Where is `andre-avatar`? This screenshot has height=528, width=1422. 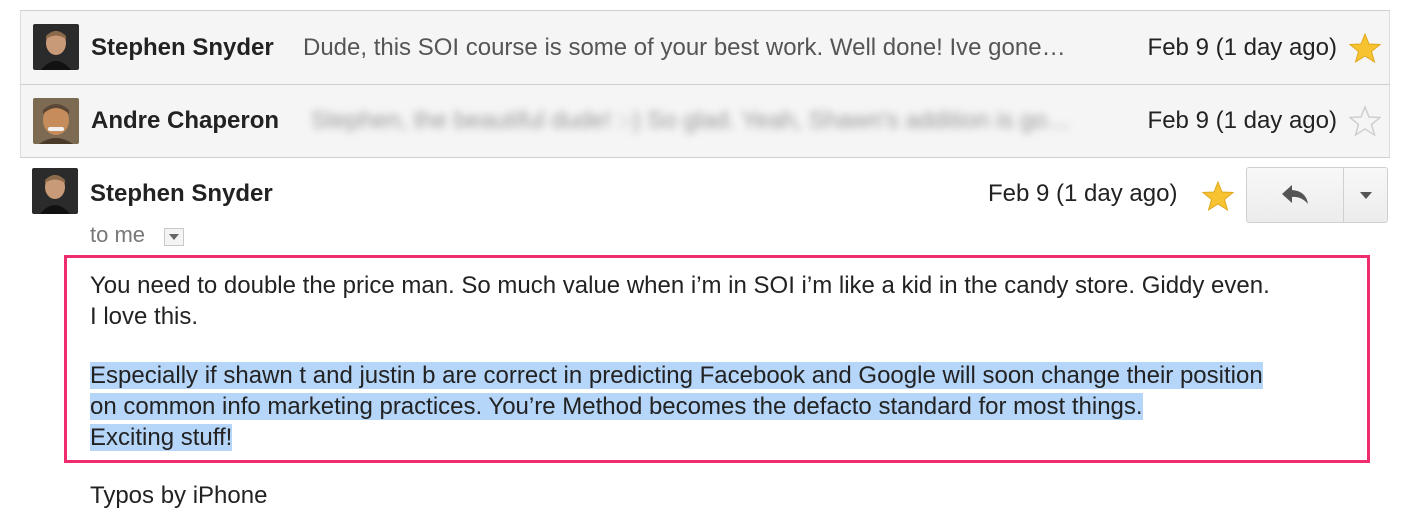
andre-avatar is located at coordinates (56, 121).